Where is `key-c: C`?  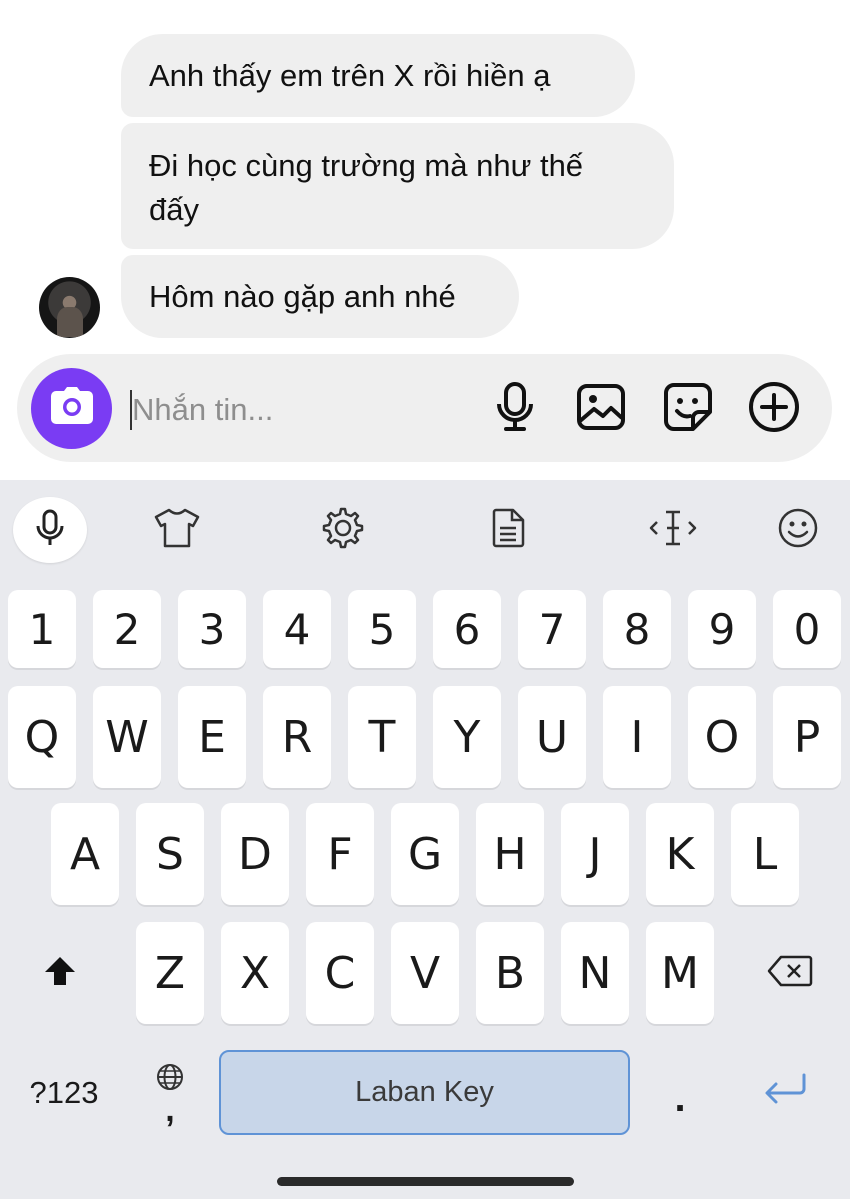
key-c: C is located at coordinates (340, 973).